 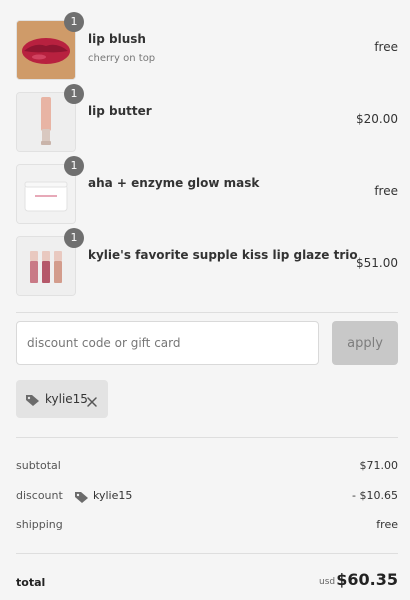 I want to click on subtotal-label: subtotal, so click(x=38, y=465).